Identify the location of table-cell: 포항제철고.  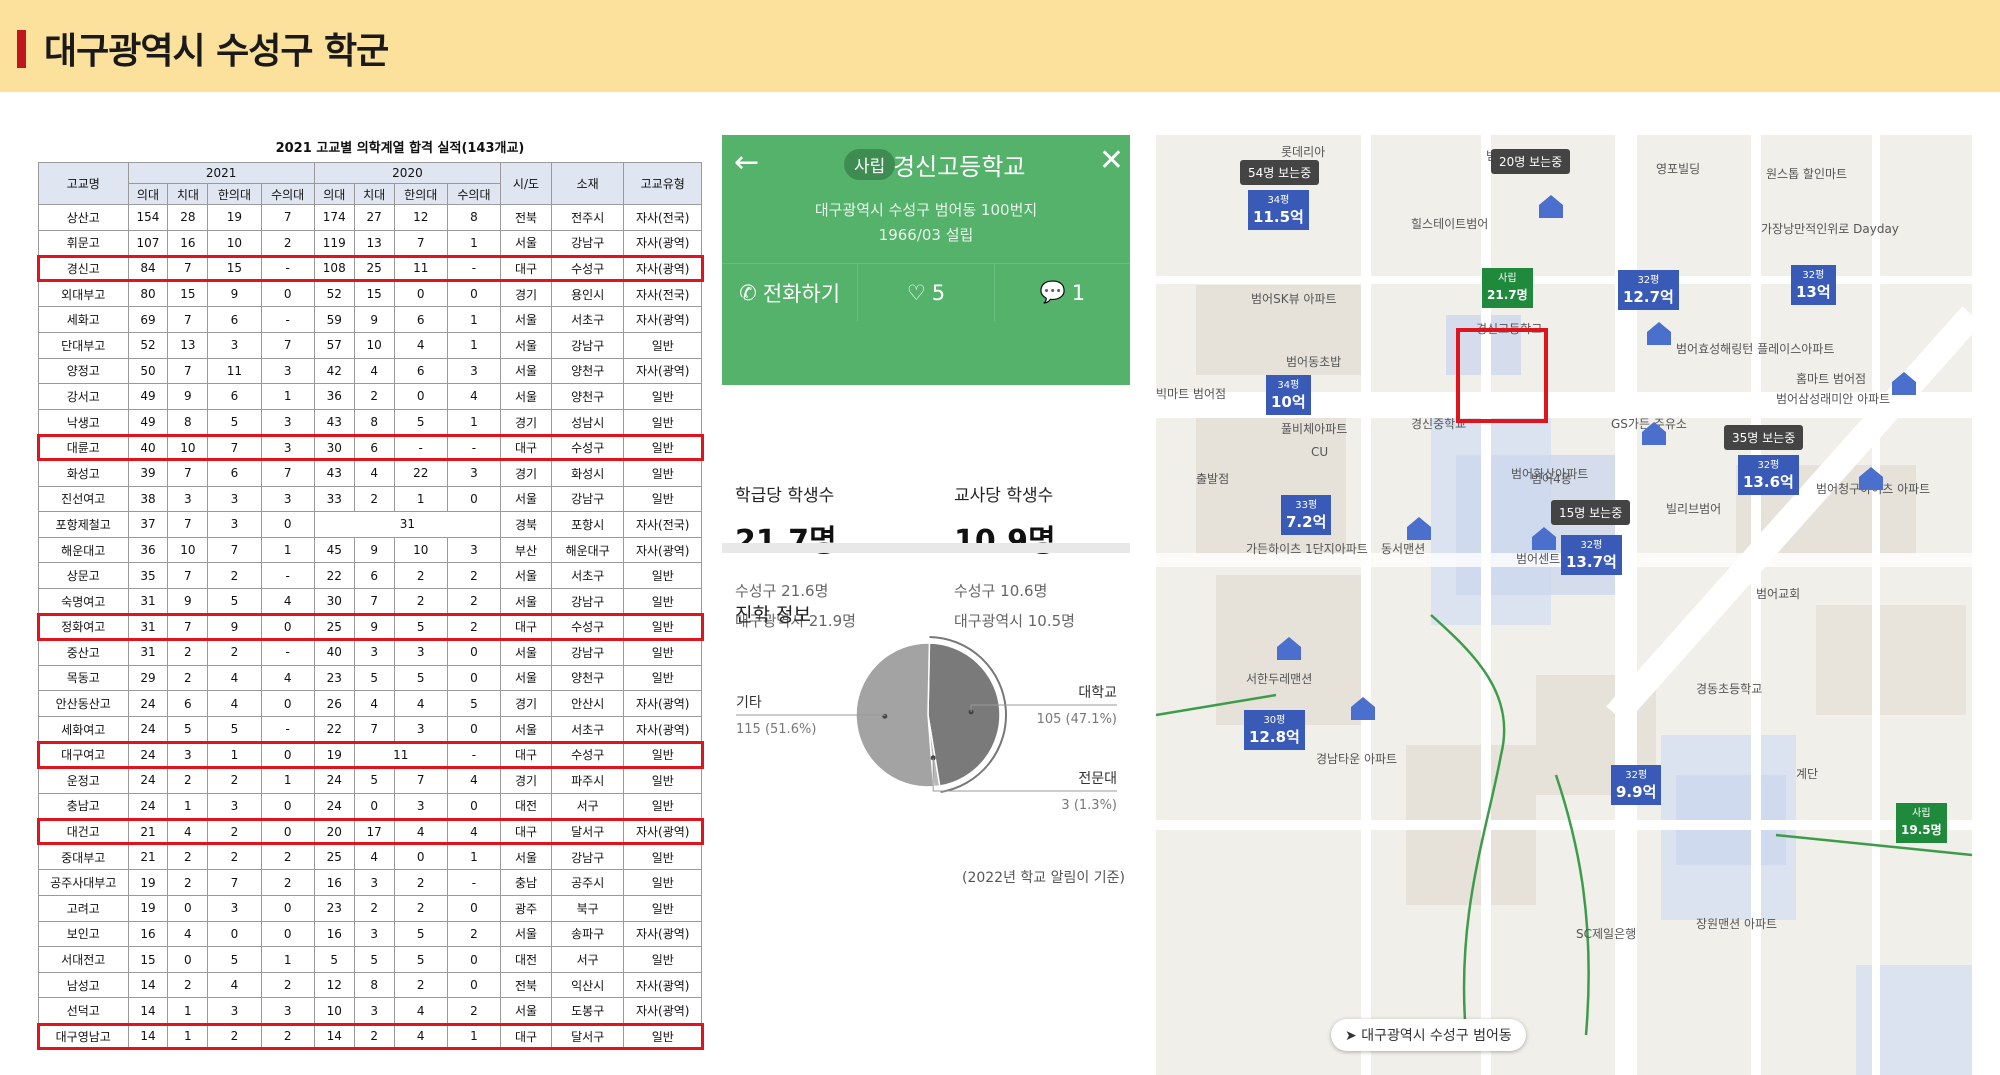
(83, 524).